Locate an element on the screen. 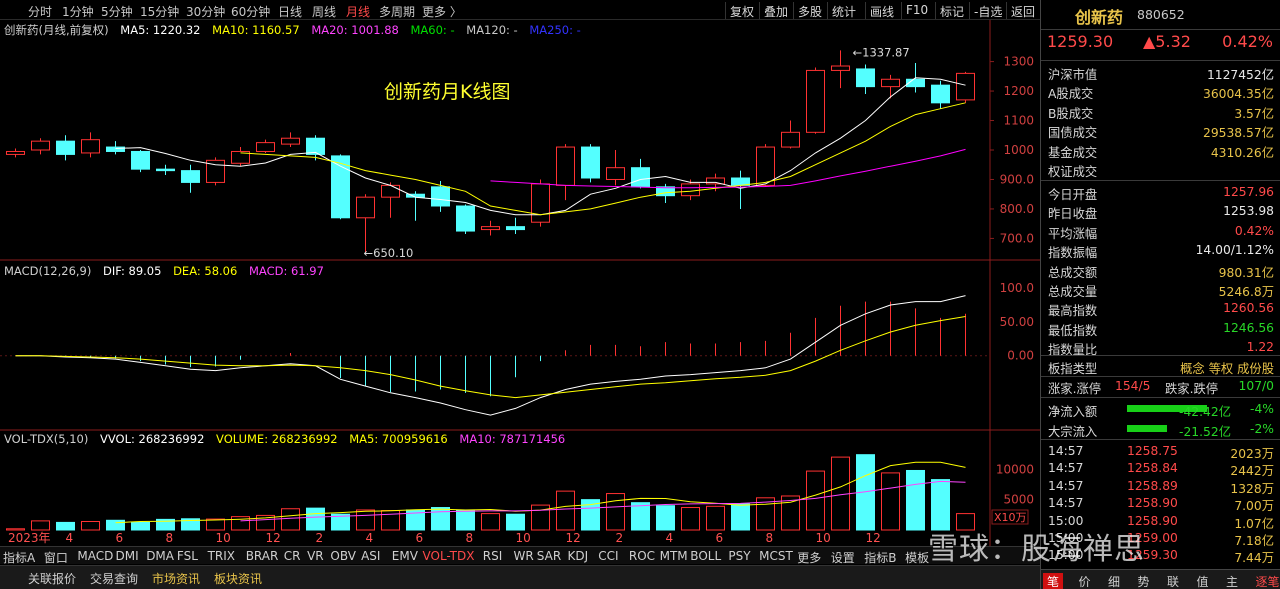 This screenshot has width=1280, height=589. indicator-tab: VR is located at coordinates (315, 556).